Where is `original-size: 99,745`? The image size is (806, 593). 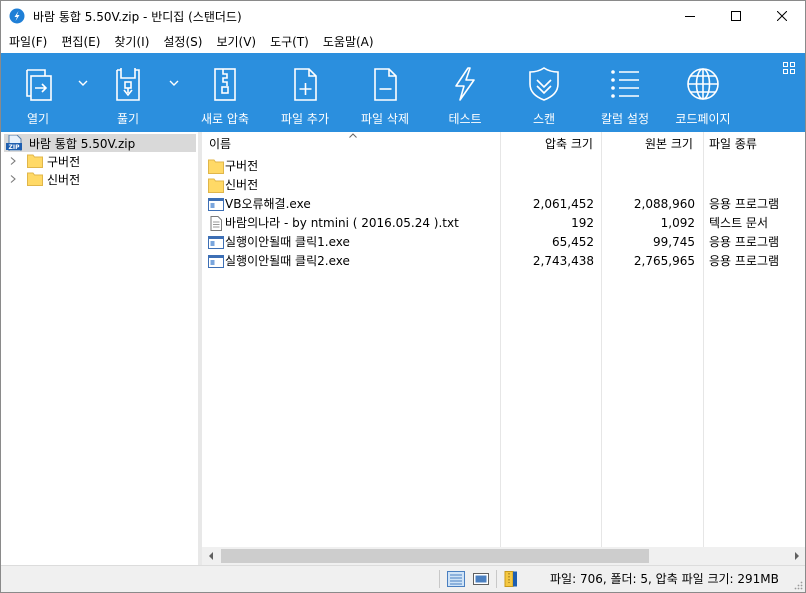 original-size: 99,745 is located at coordinates (674, 242).